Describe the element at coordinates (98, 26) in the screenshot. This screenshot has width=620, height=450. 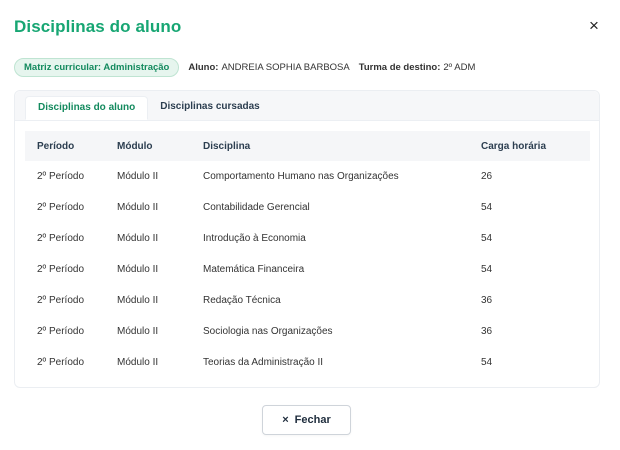
I see `modal-title: Disciplinas do aluno` at that location.